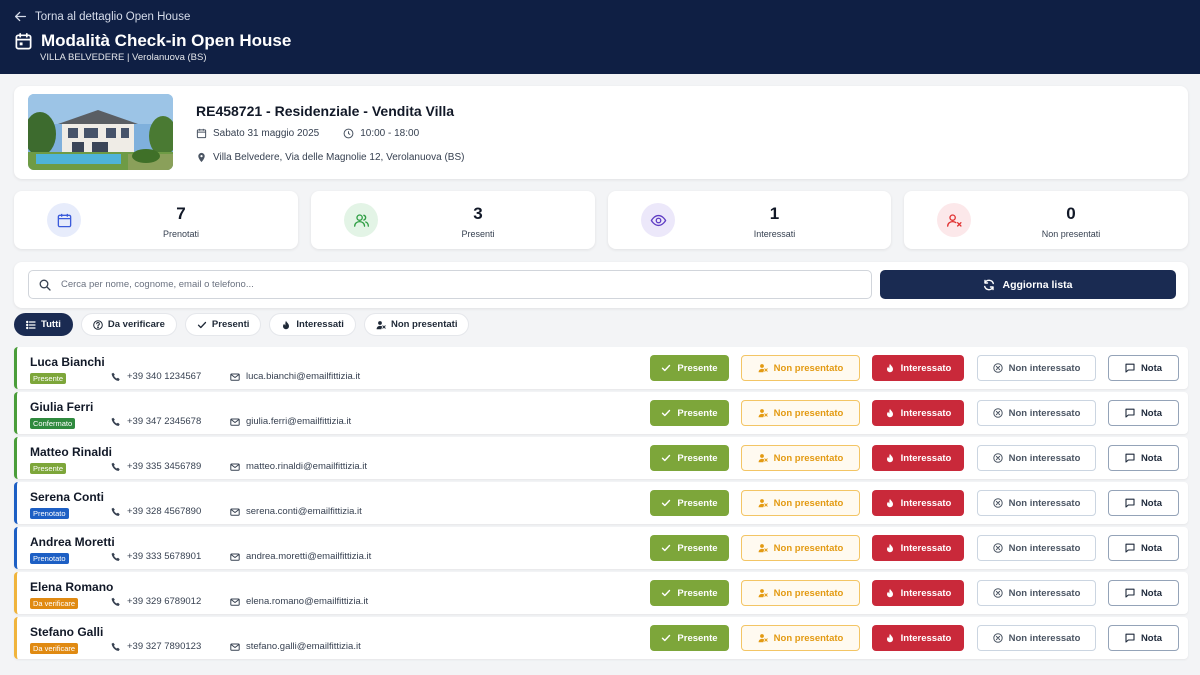  What do you see at coordinates (102, 16) in the screenshot?
I see `back-link: Torna al dettaglio Open House` at bounding box center [102, 16].